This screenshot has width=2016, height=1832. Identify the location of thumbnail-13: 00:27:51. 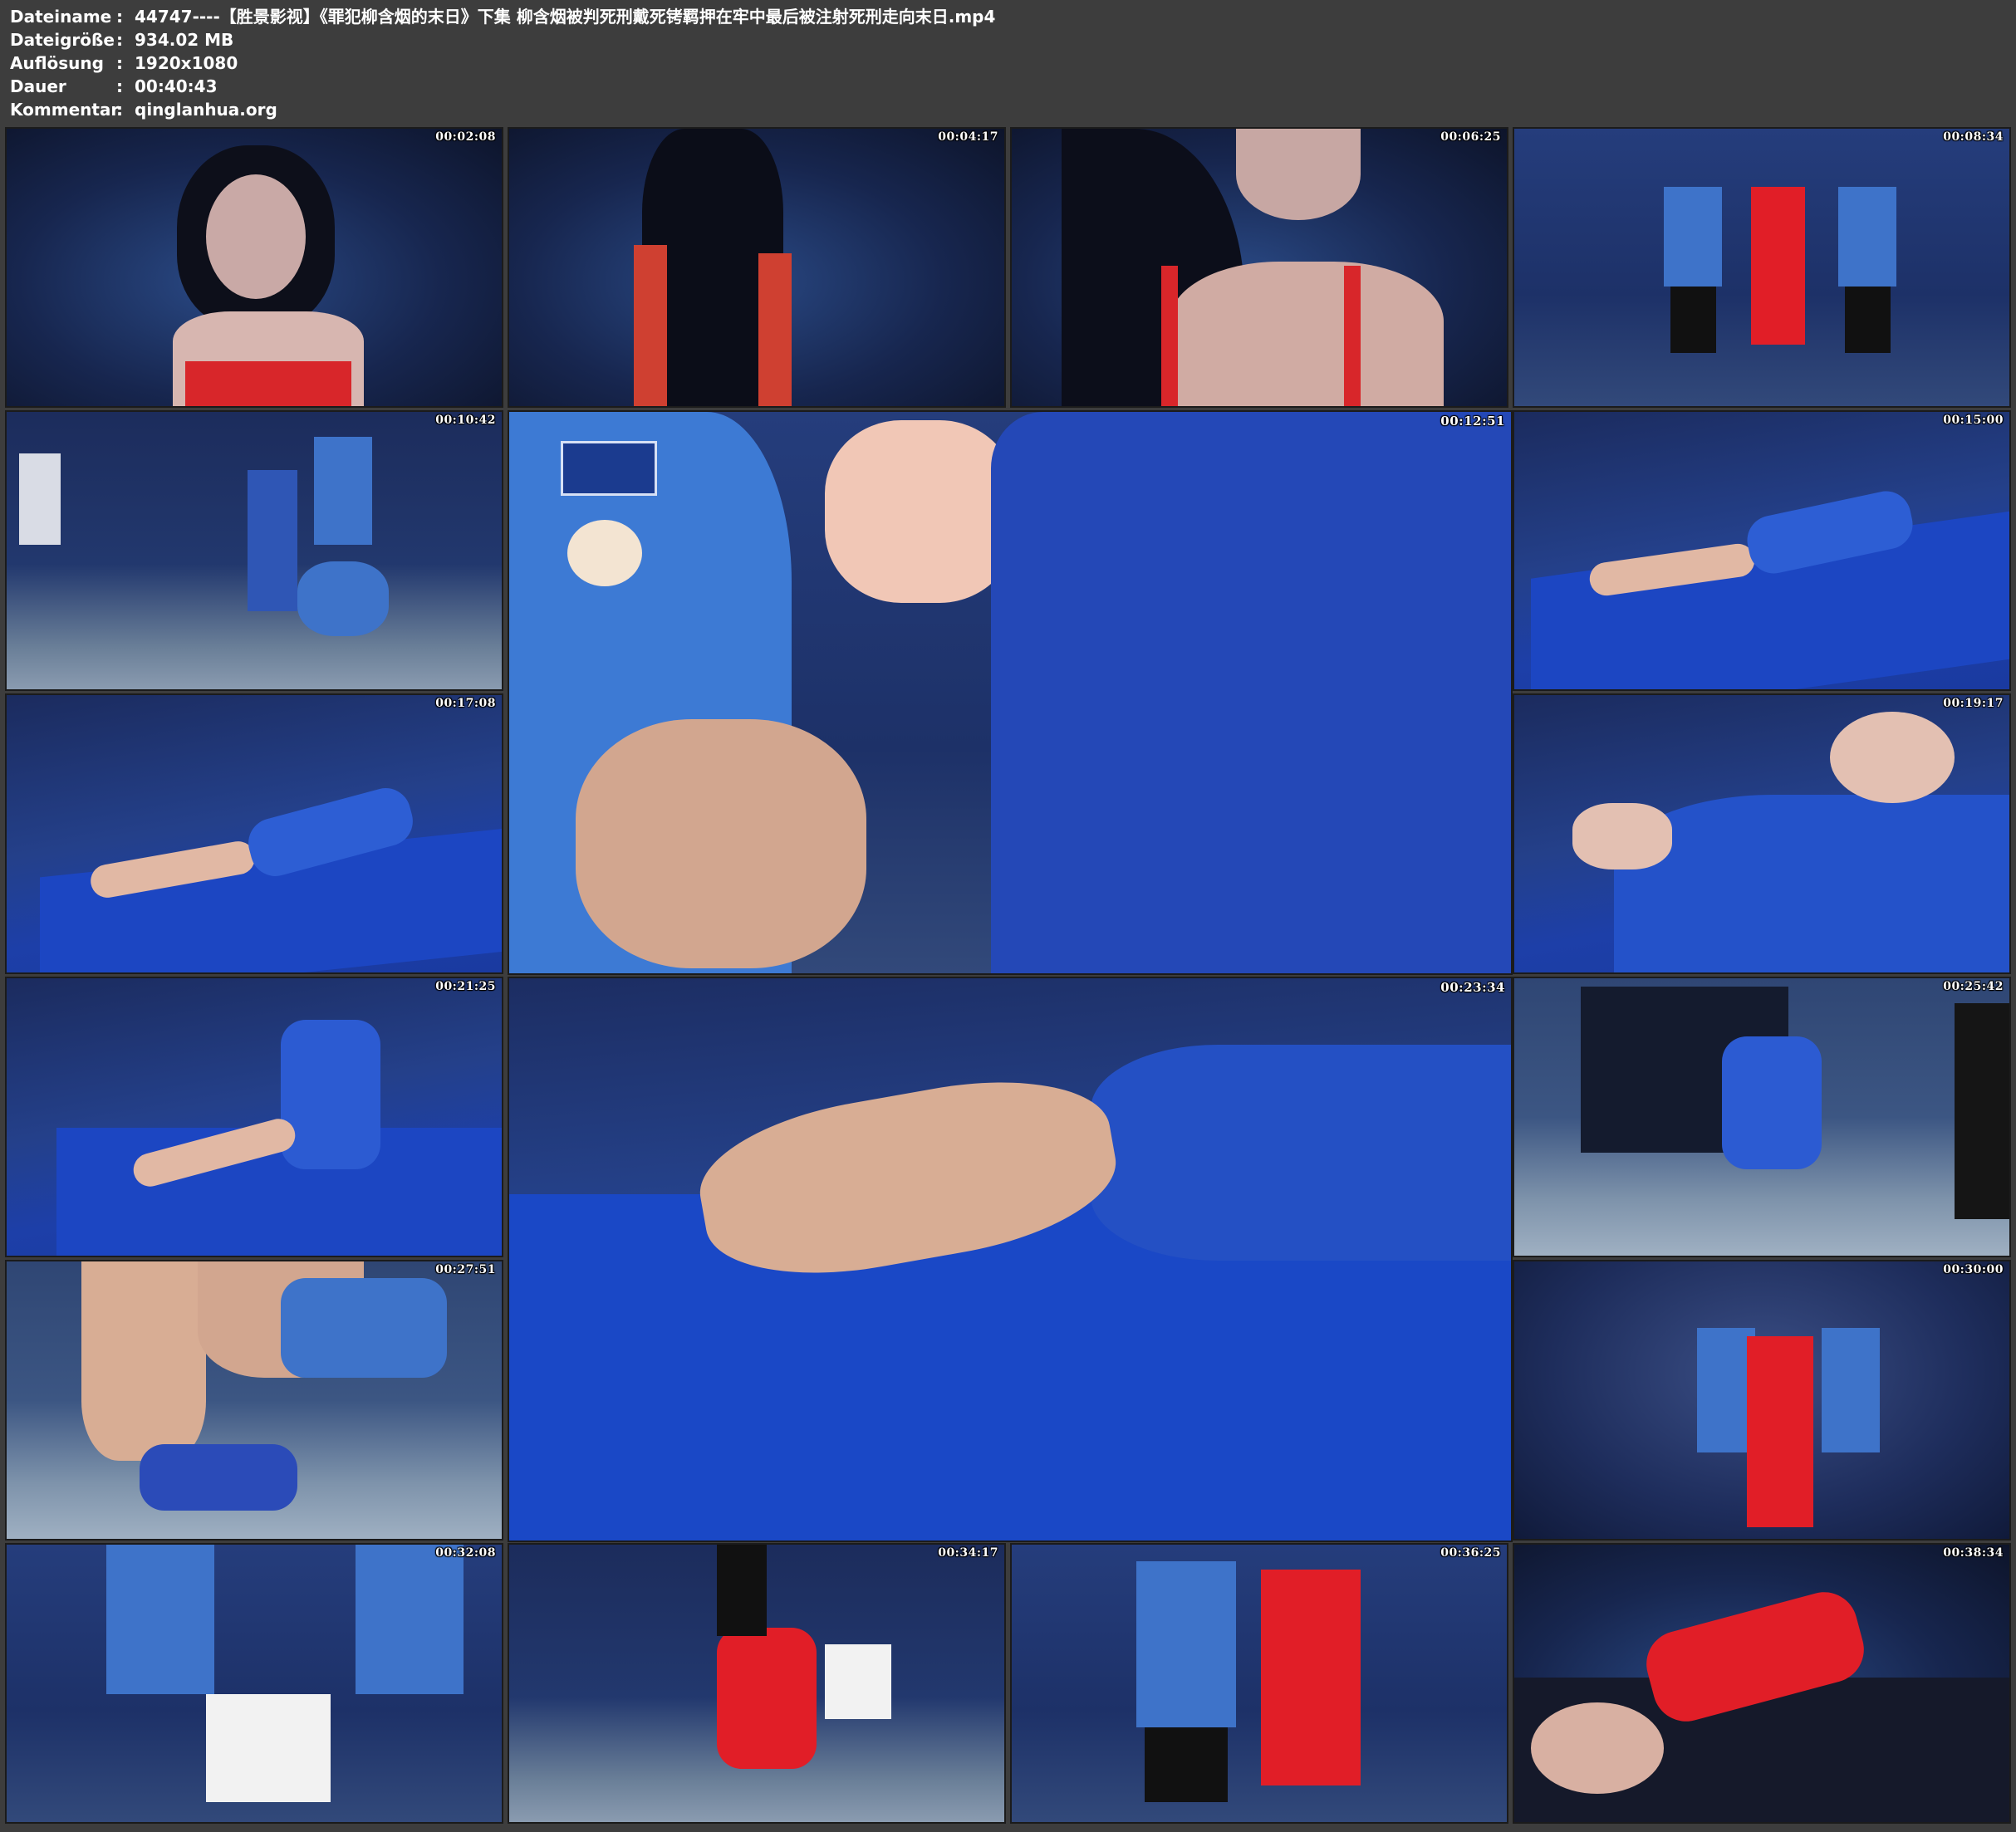
(254, 1400).